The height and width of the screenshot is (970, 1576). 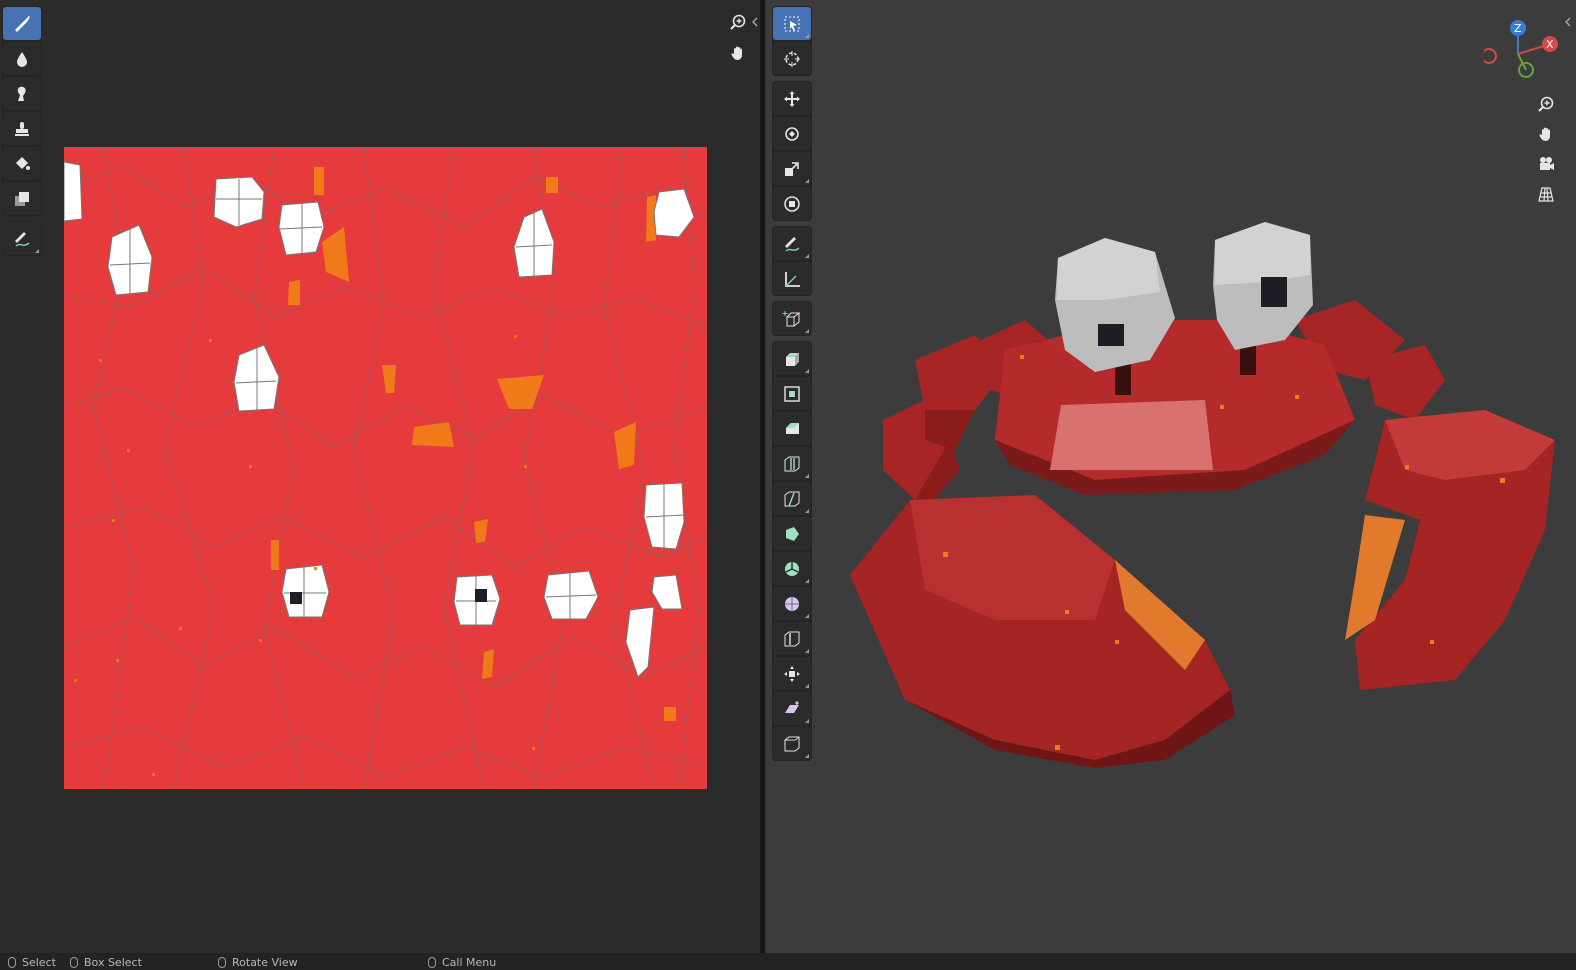 I want to click on rip-region-tool, so click(x=792, y=743).